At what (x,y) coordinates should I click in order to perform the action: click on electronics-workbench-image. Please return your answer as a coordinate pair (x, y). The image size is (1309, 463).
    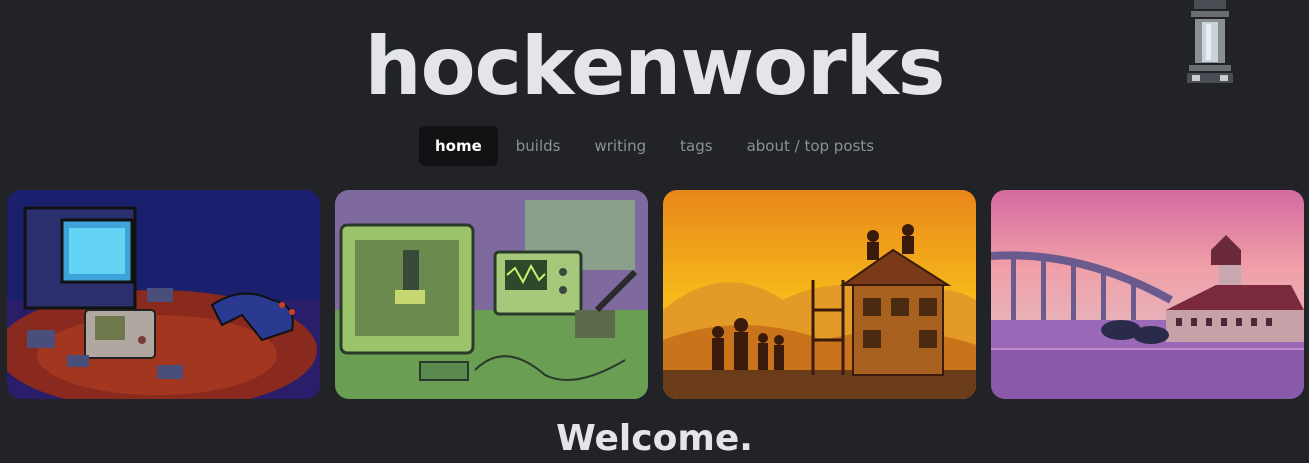
    Looking at the image, I should click on (491, 294).